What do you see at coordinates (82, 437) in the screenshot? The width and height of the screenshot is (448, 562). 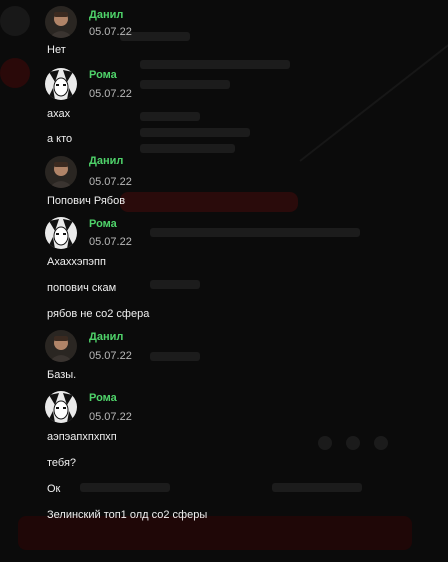 I see `message-text: аэпэапхпхпхп` at bounding box center [82, 437].